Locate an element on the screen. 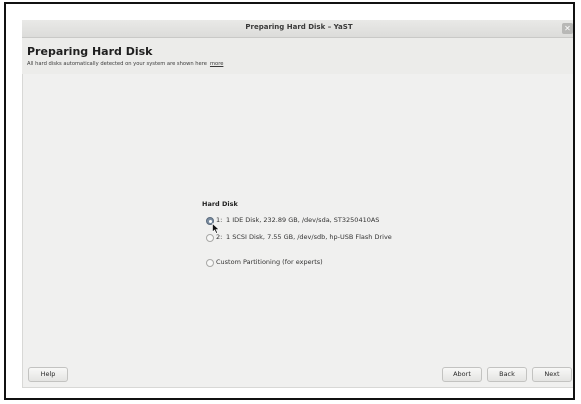 Image resolution: width=581 pixels, height=404 pixels. help-button: Help is located at coordinates (48, 374).